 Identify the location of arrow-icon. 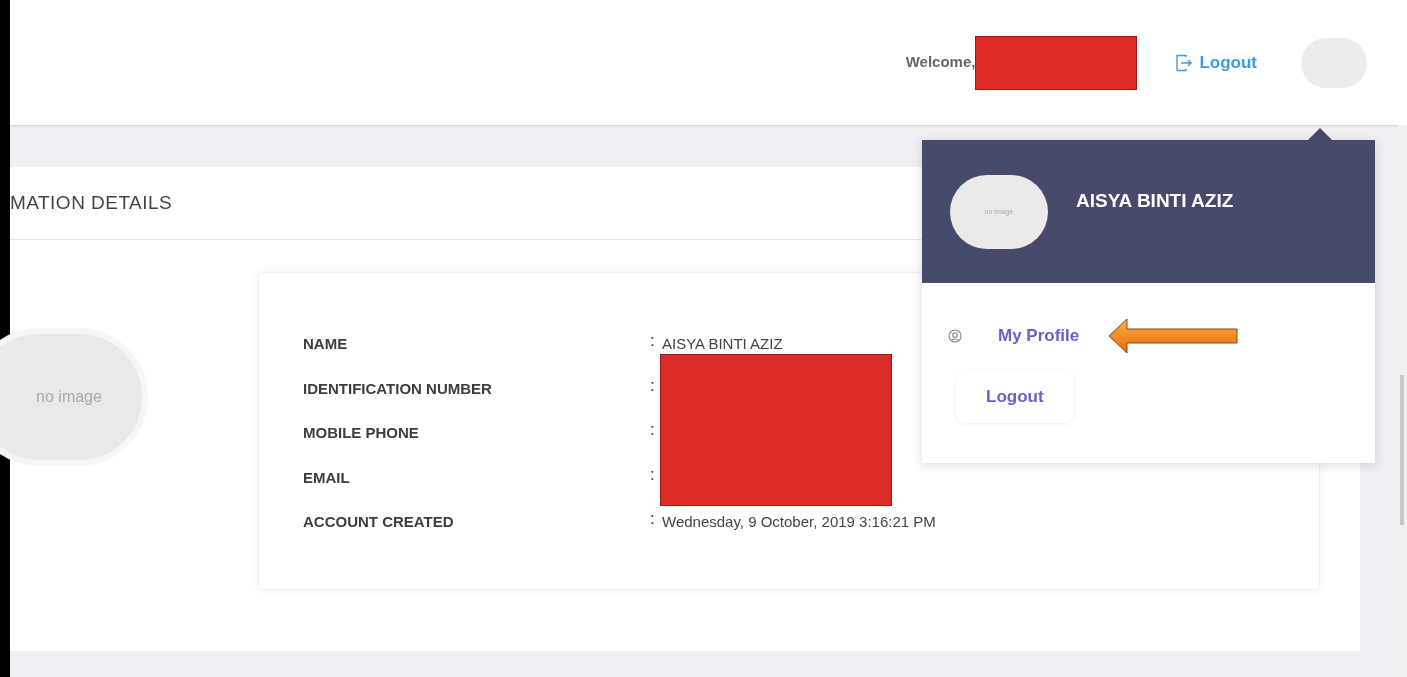
(1173, 336).